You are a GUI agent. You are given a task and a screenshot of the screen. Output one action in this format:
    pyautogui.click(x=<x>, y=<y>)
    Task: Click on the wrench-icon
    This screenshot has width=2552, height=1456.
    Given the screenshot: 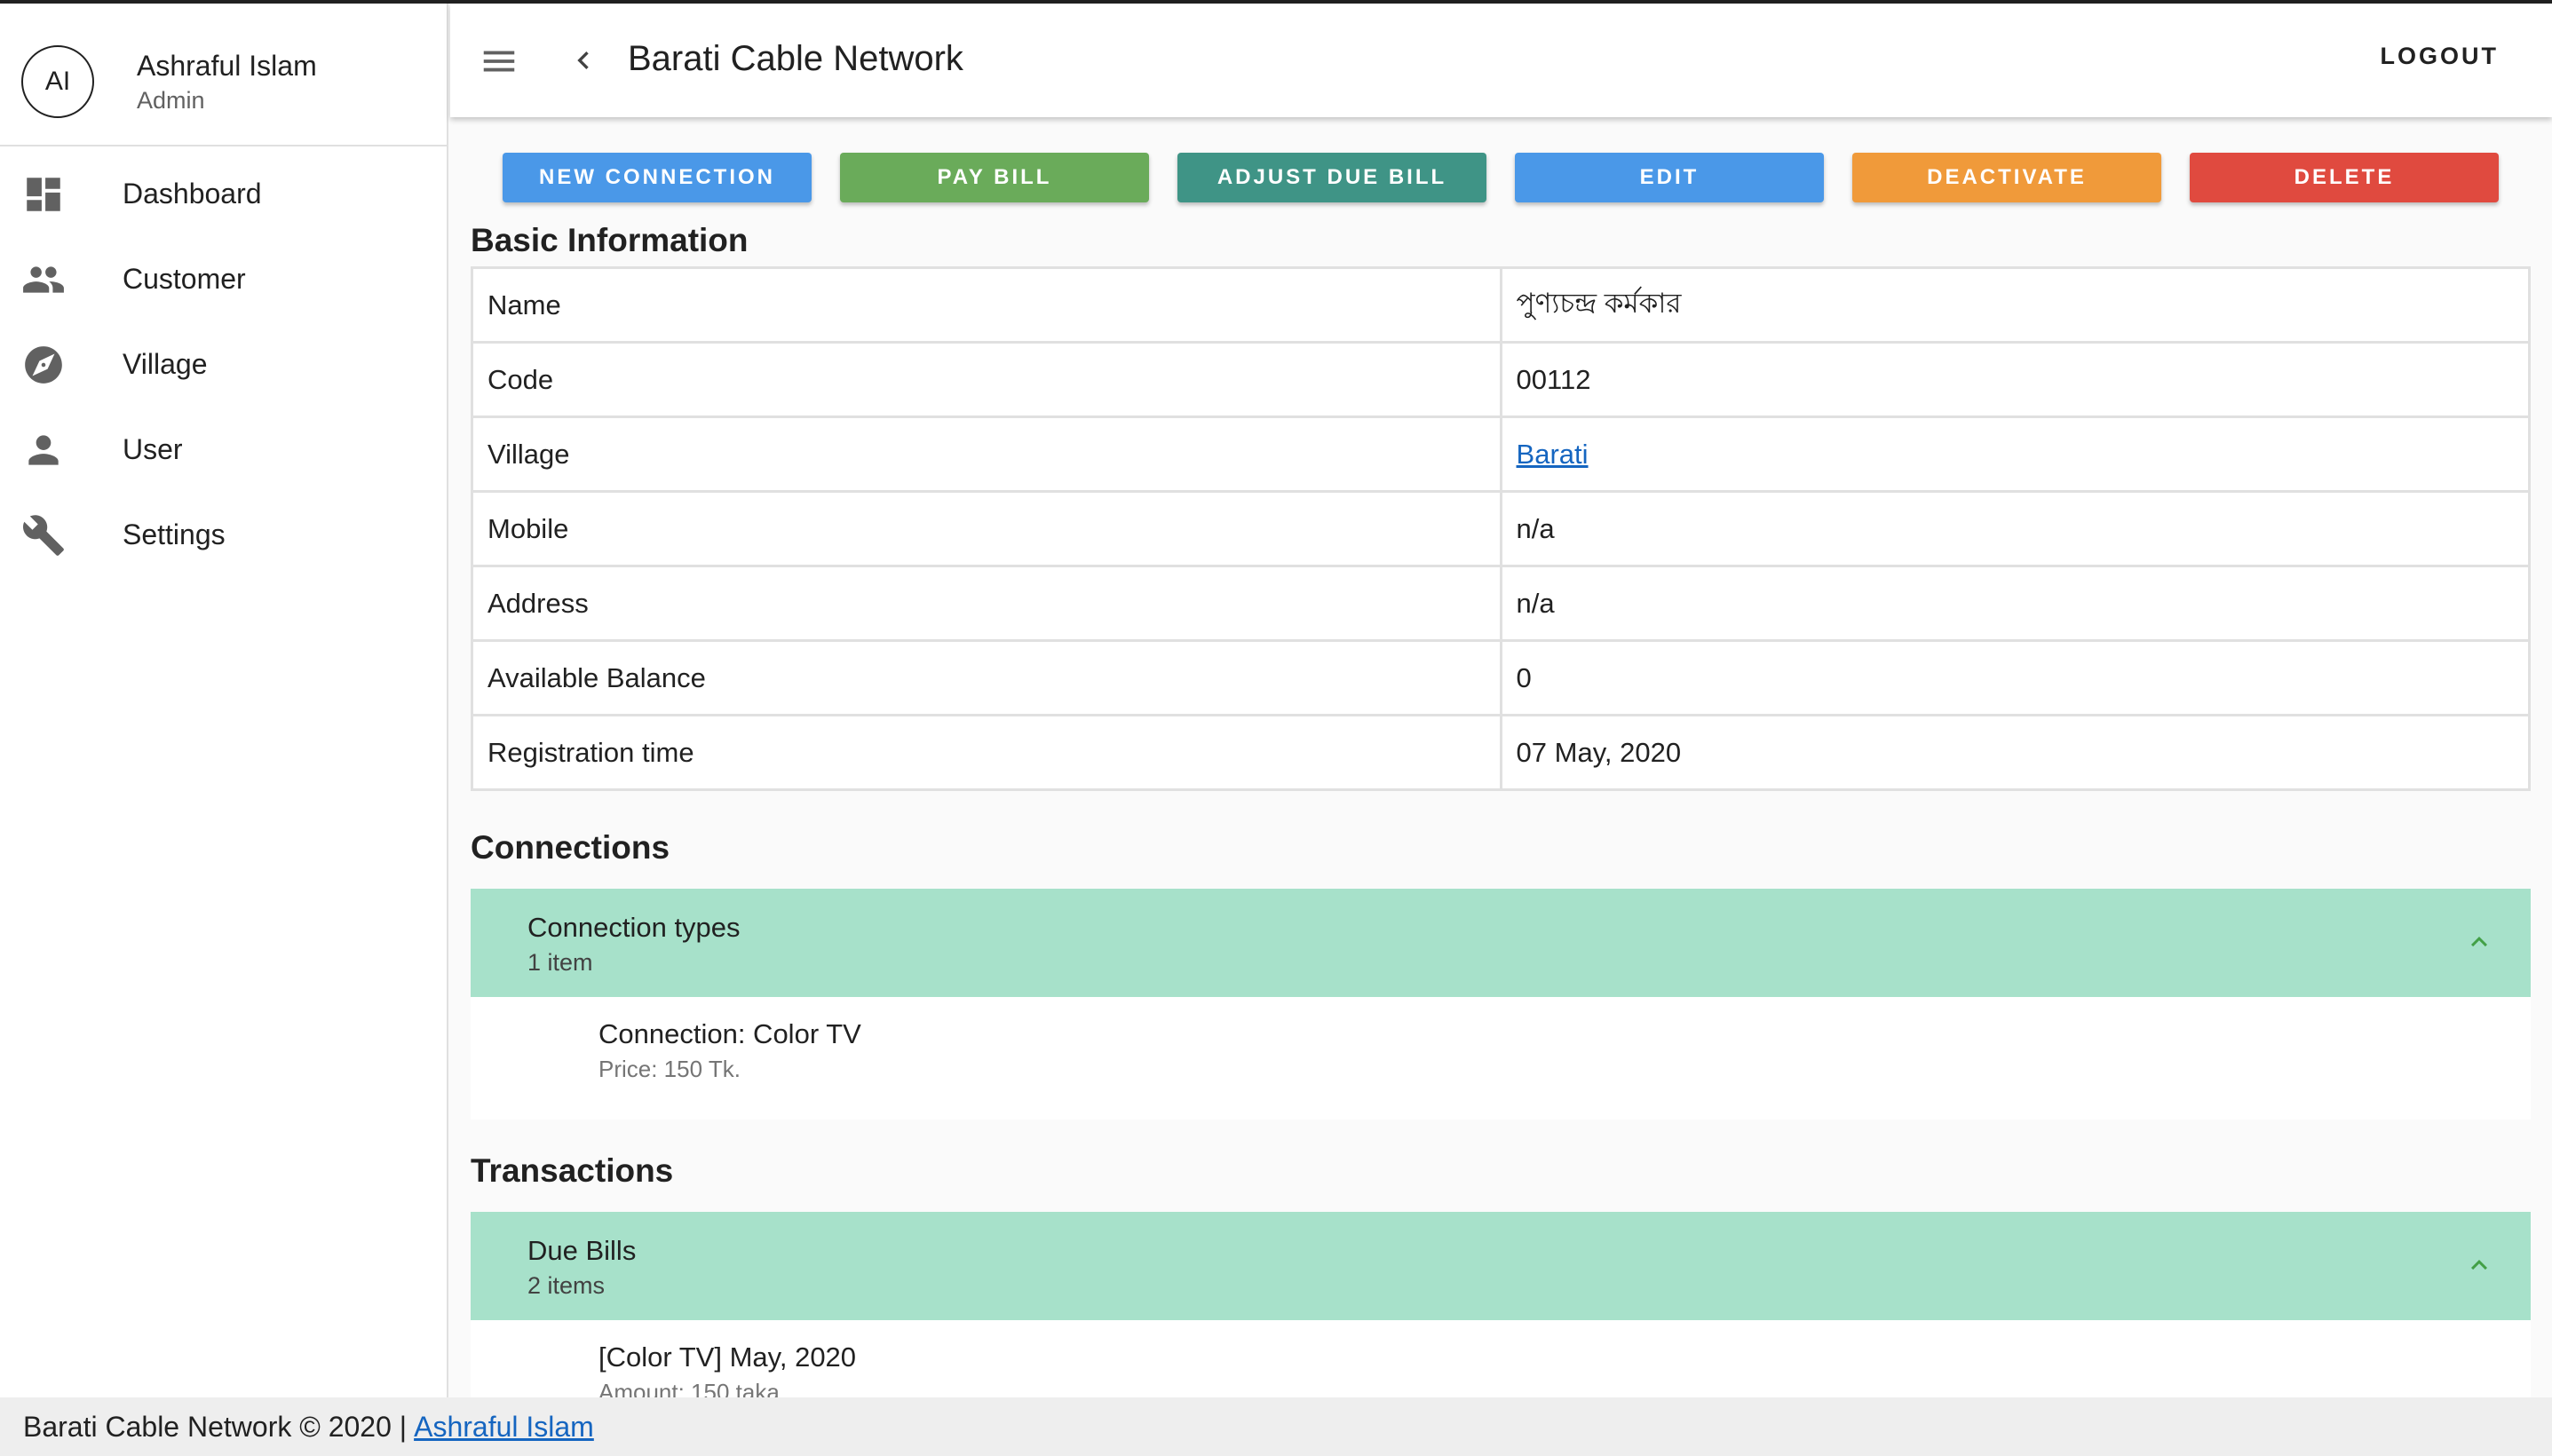 What is the action you would take?
    pyautogui.click(x=43, y=535)
    